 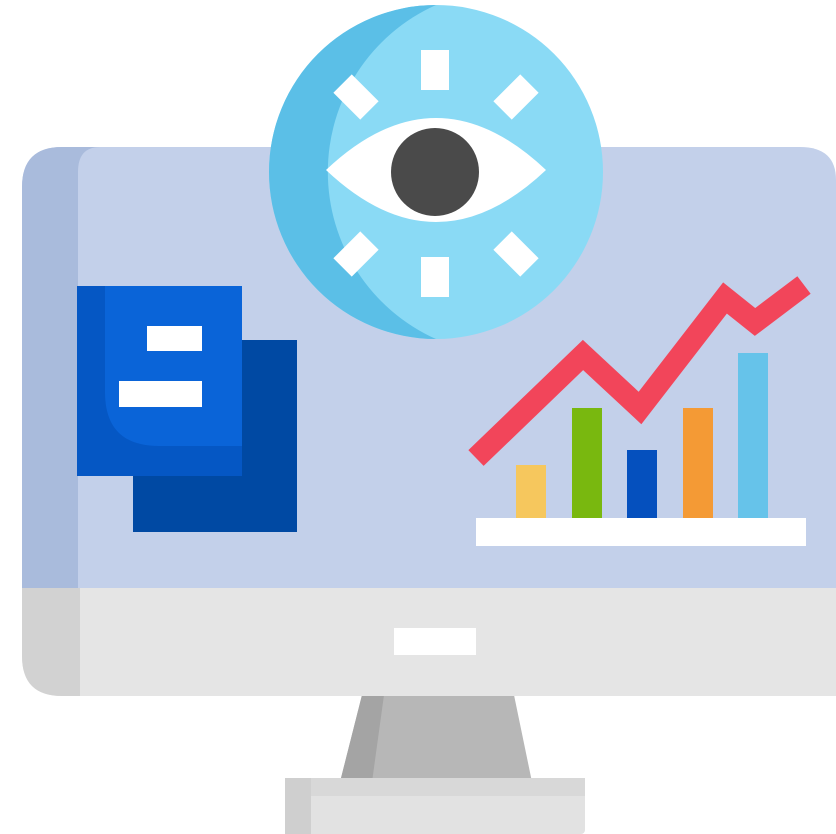 What do you see at coordinates (435, 641) in the screenshot?
I see `power-indicator` at bounding box center [435, 641].